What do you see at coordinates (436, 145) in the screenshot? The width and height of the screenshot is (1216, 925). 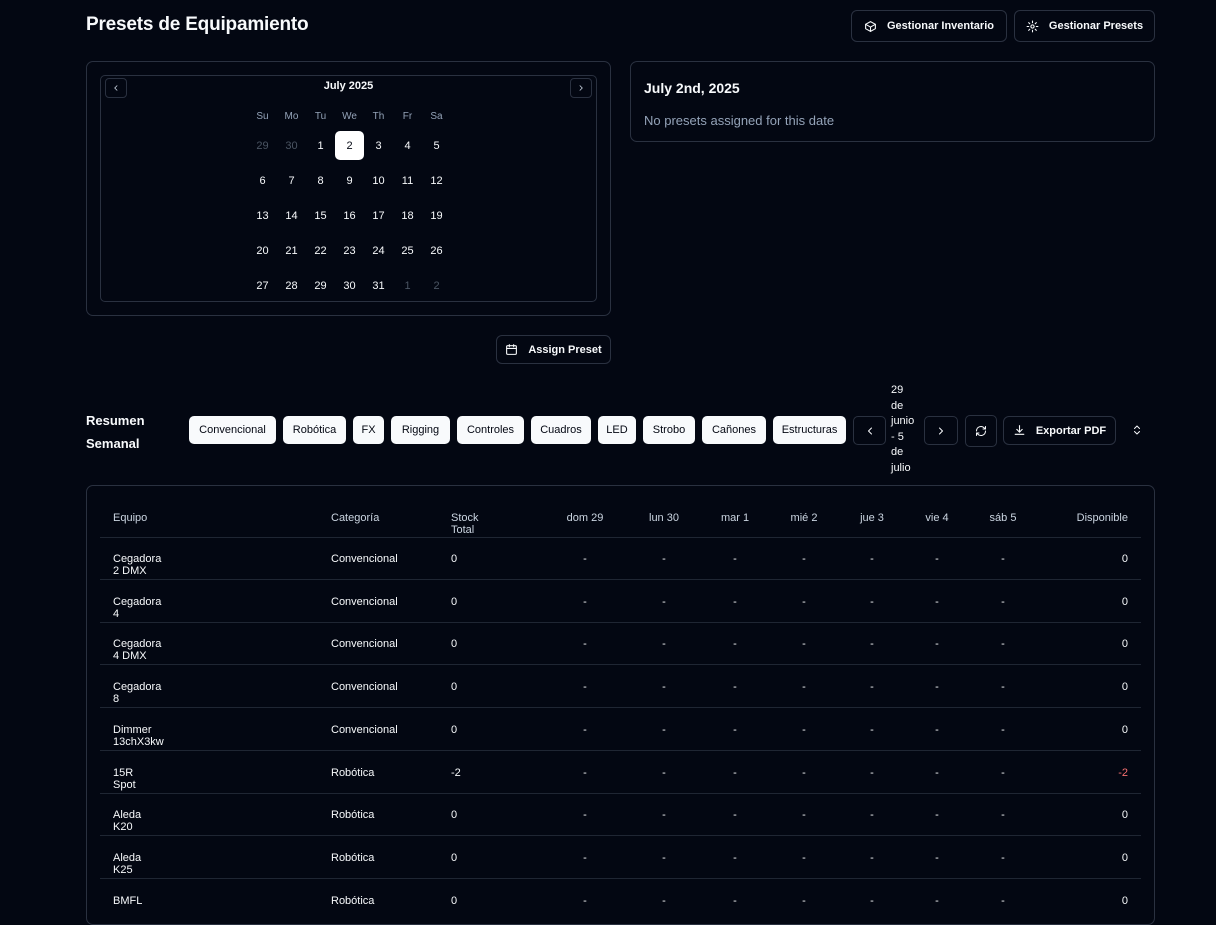 I see `calendar-day: 5` at bounding box center [436, 145].